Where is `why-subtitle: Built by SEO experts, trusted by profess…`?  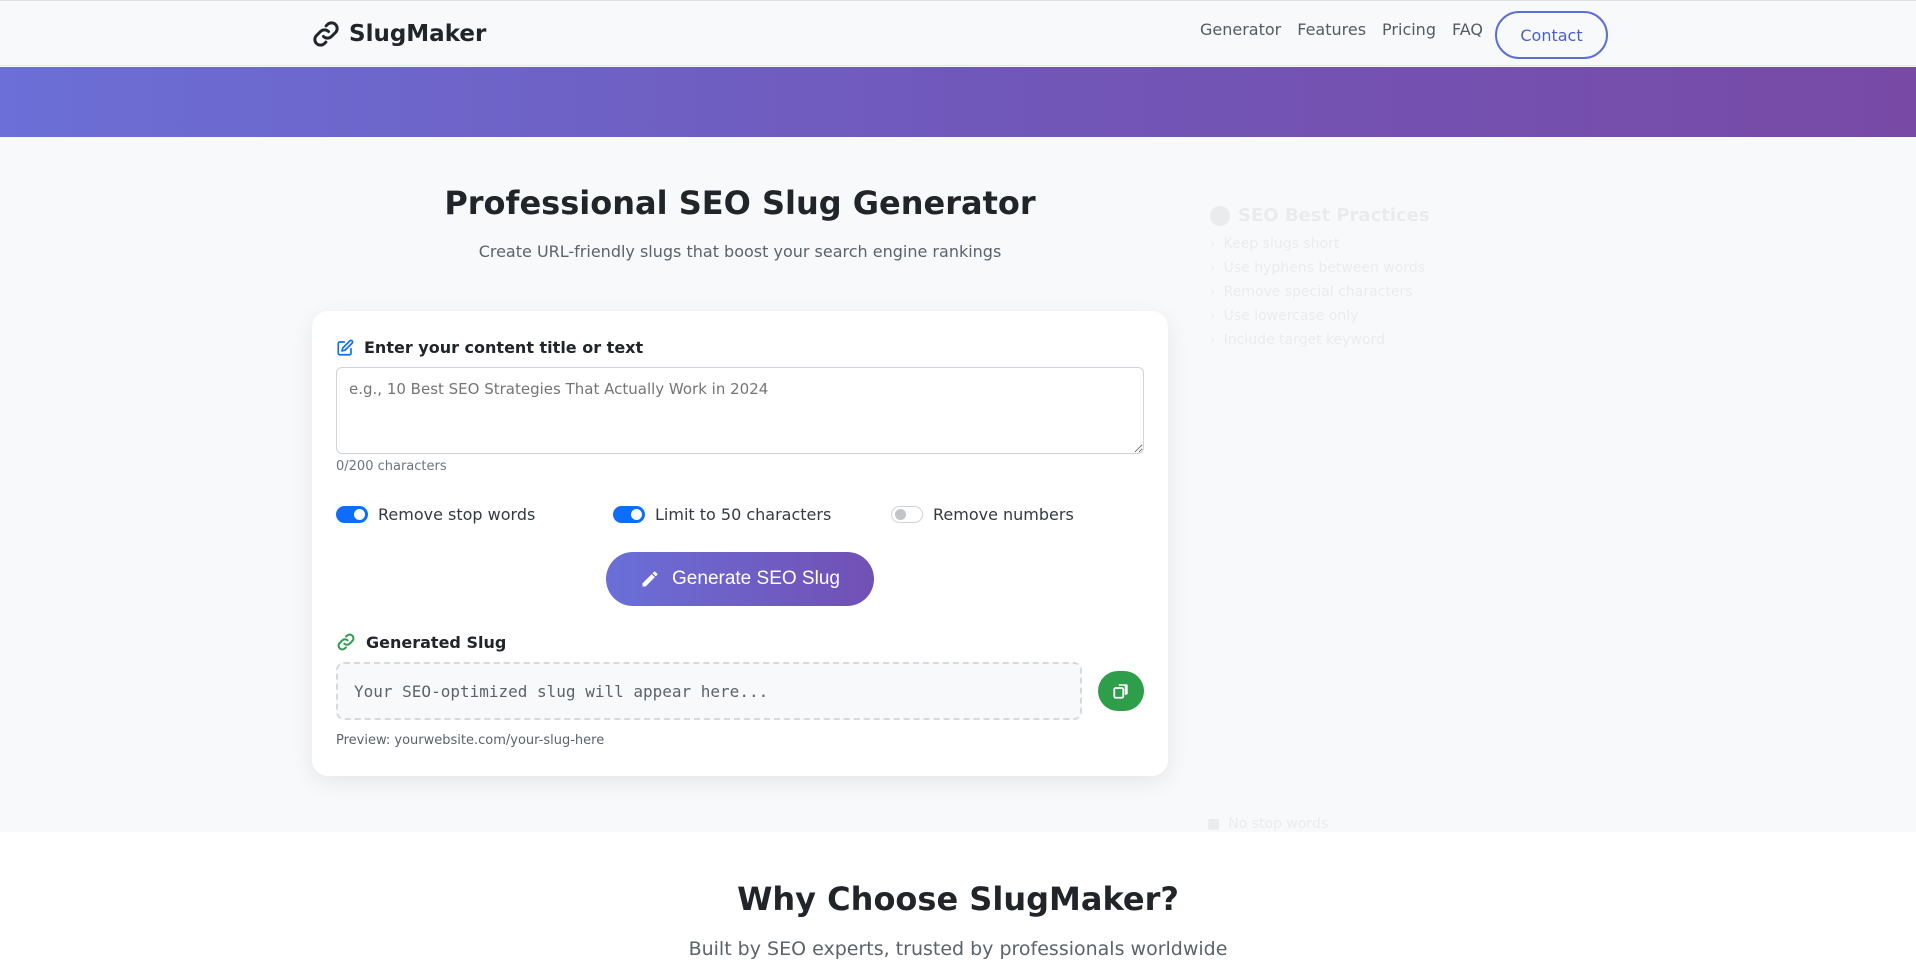
why-subtitle: Built by SEO experts, trusted by profess… is located at coordinates (958, 949).